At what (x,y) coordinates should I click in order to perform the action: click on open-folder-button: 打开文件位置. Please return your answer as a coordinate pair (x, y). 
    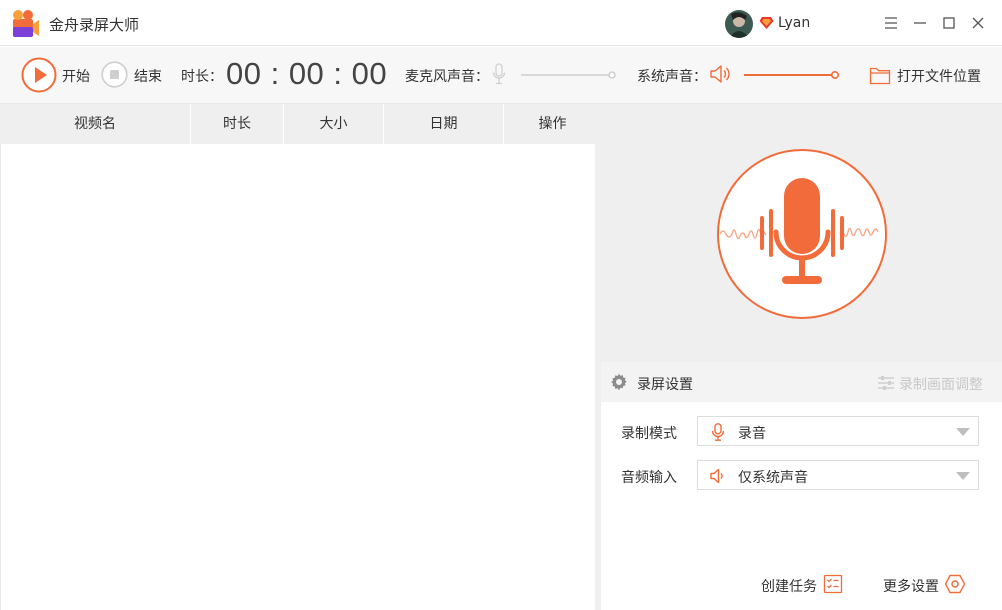
    Looking at the image, I should click on (929, 75).